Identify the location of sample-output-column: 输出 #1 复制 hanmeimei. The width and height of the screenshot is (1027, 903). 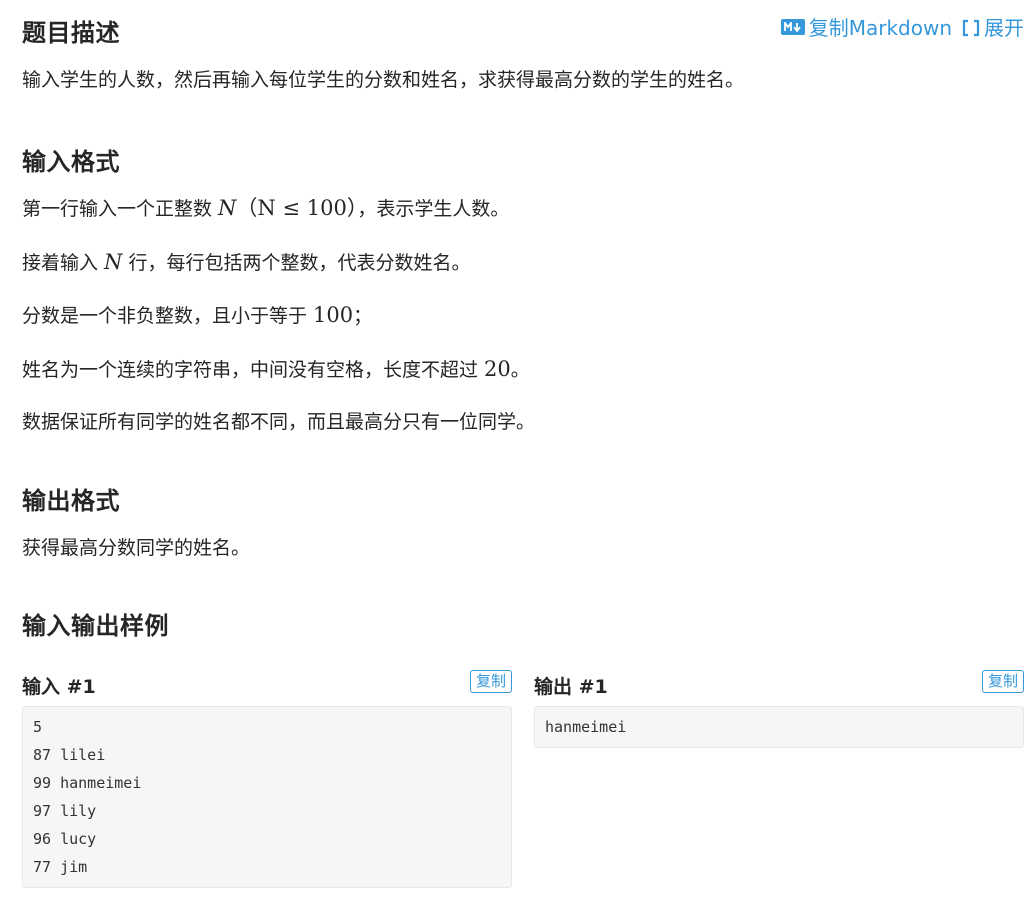
(779, 778).